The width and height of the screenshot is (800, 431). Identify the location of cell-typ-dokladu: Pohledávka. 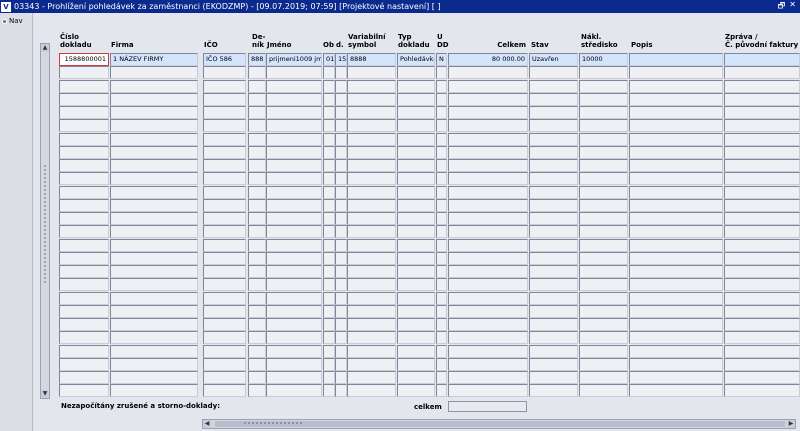
(416, 59).